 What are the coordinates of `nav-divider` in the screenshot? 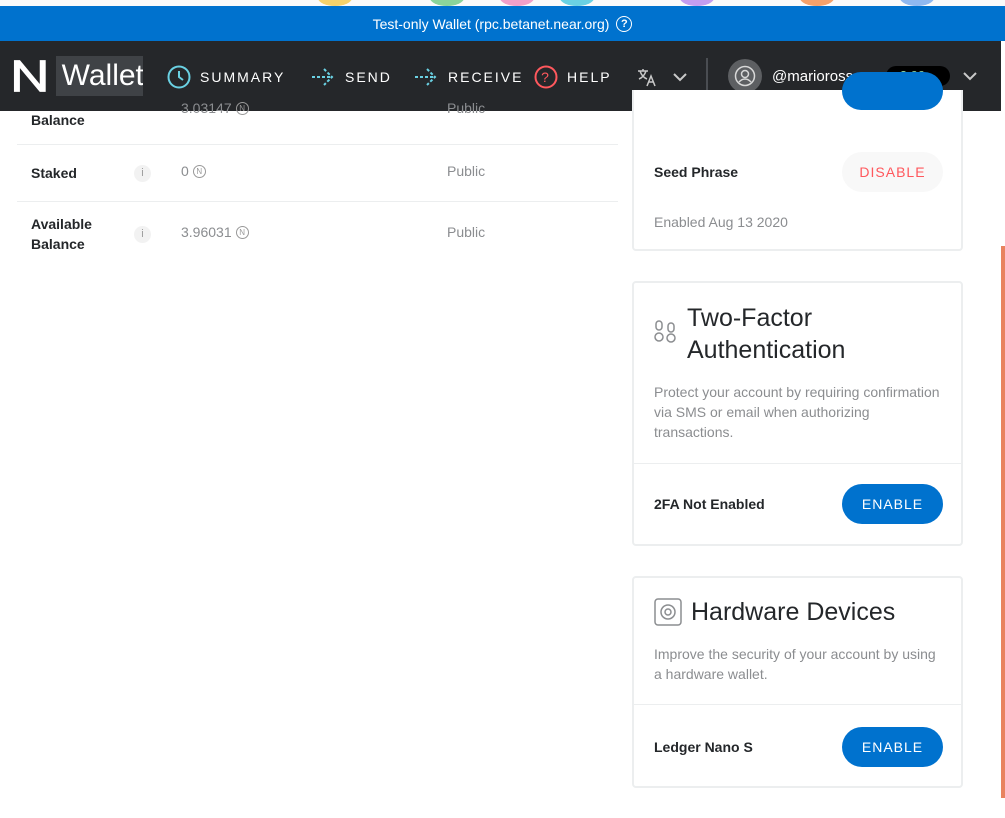 It's located at (707, 76).